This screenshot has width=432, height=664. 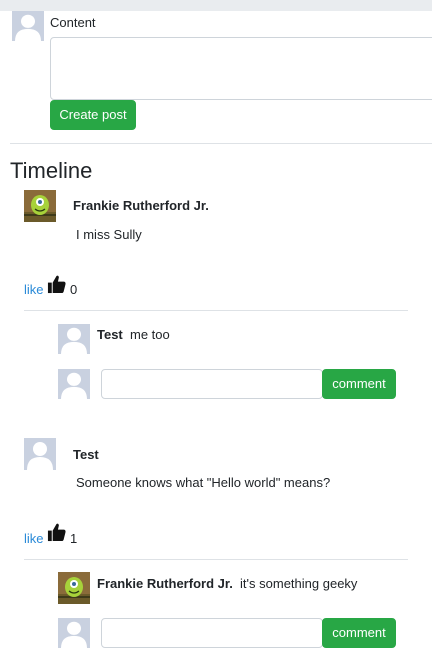 What do you see at coordinates (299, 583) in the screenshot?
I see `comment-text: it's something geeky` at bounding box center [299, 583].